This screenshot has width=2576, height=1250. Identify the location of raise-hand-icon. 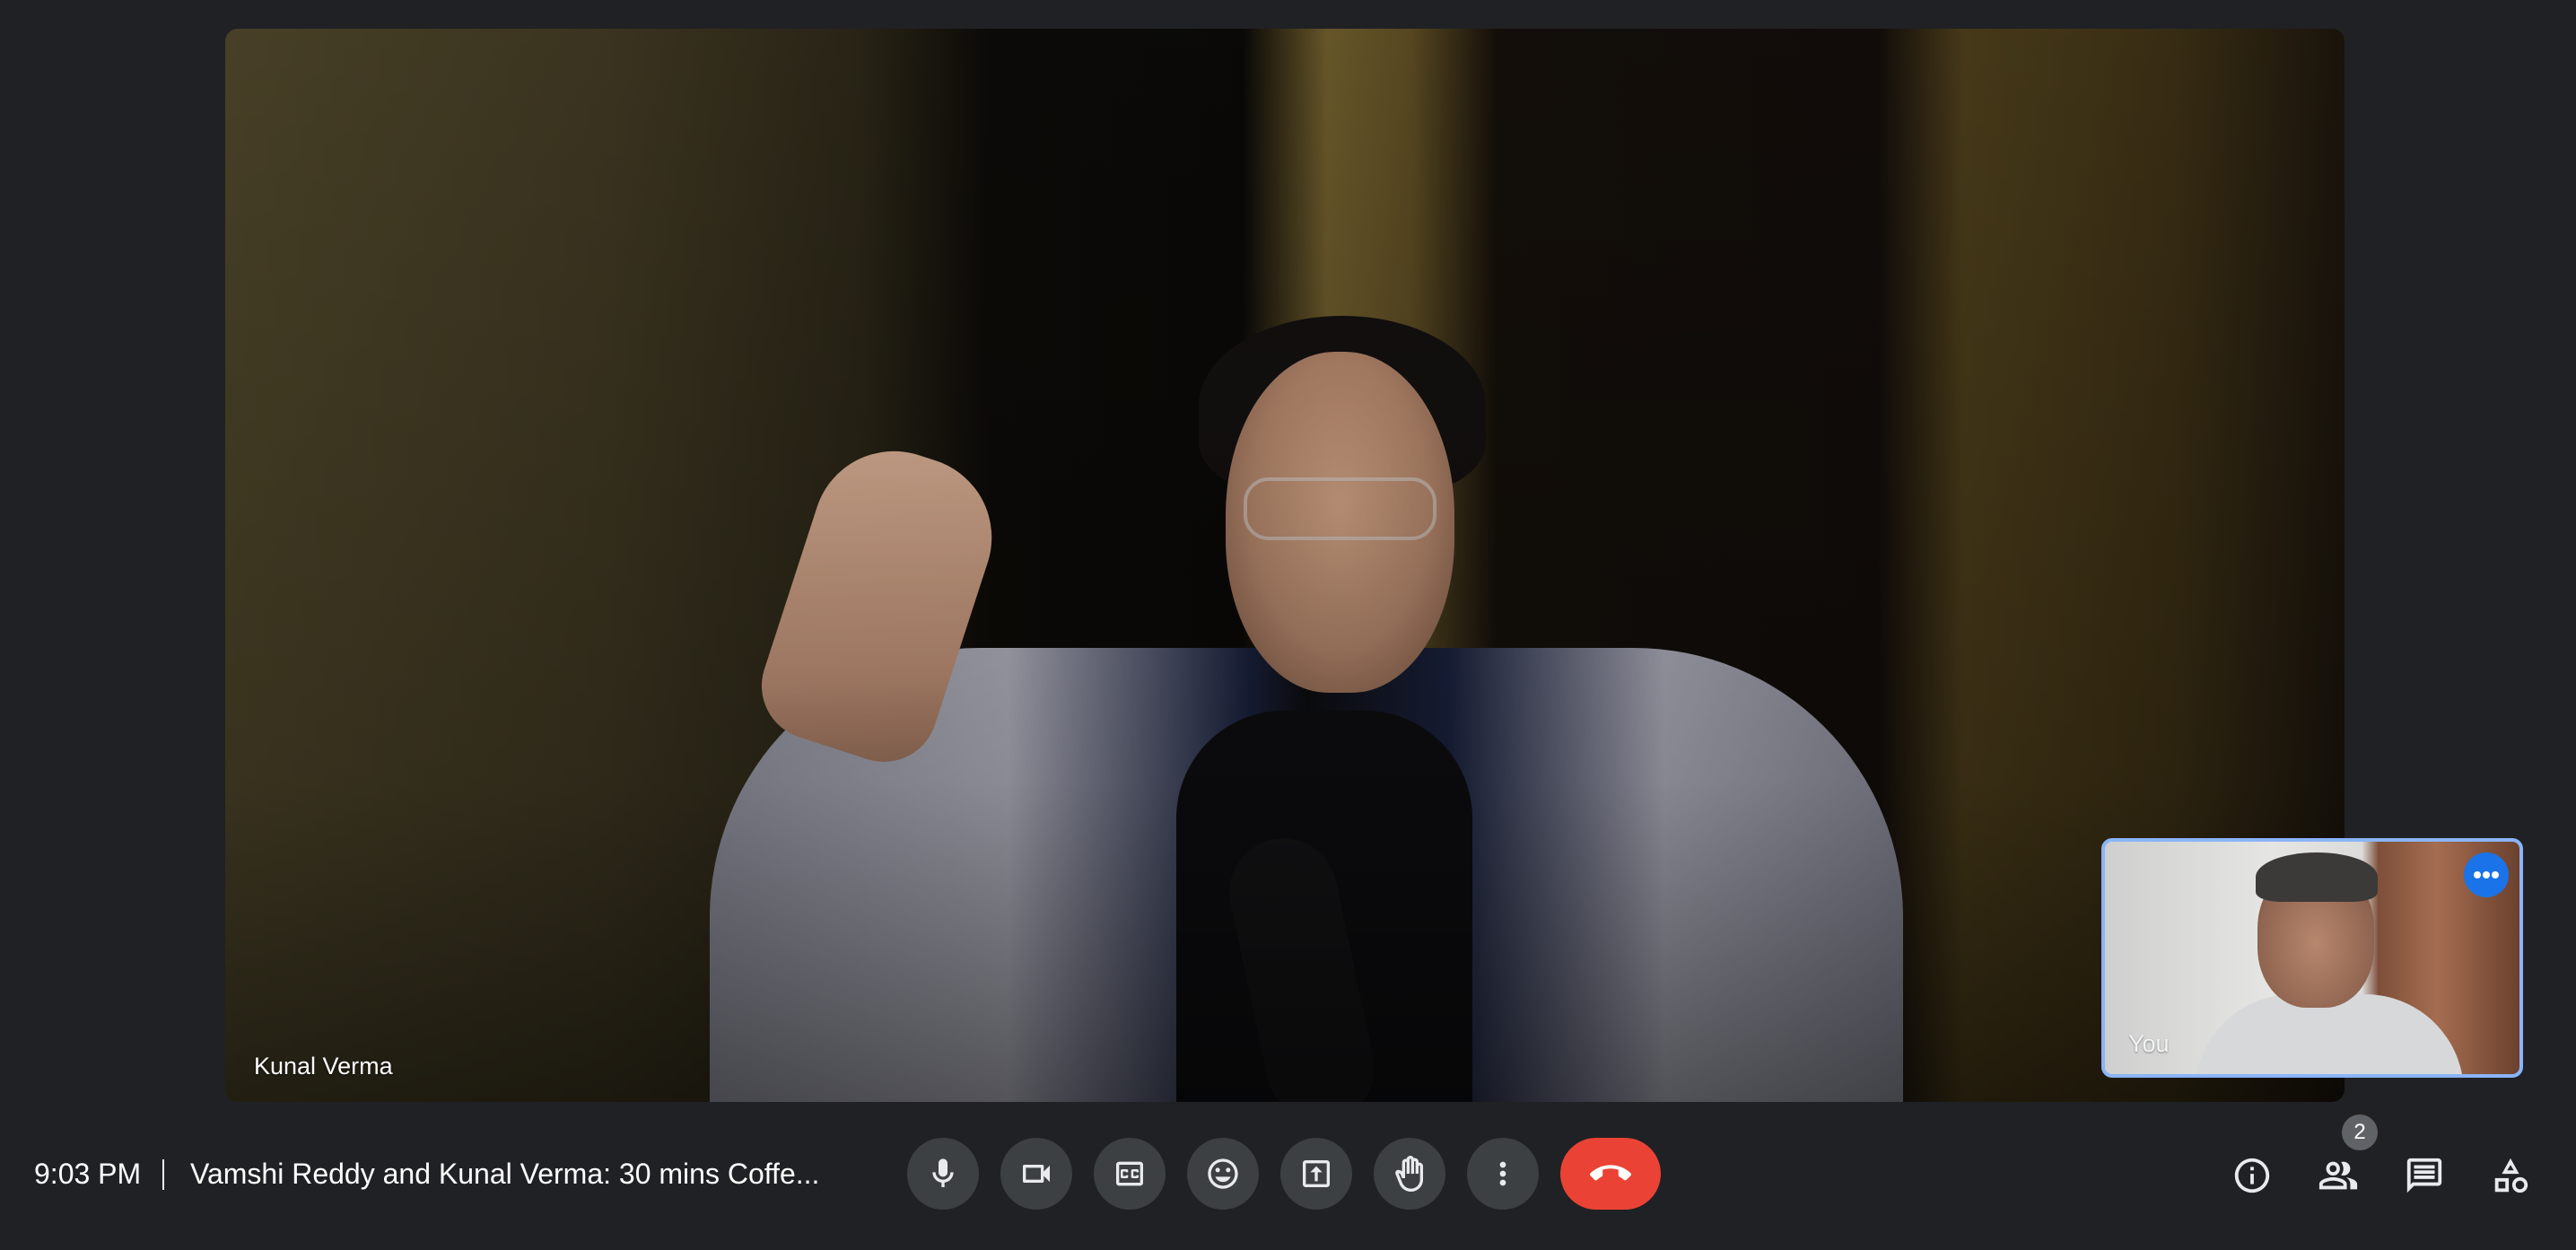
(1409, 1174).